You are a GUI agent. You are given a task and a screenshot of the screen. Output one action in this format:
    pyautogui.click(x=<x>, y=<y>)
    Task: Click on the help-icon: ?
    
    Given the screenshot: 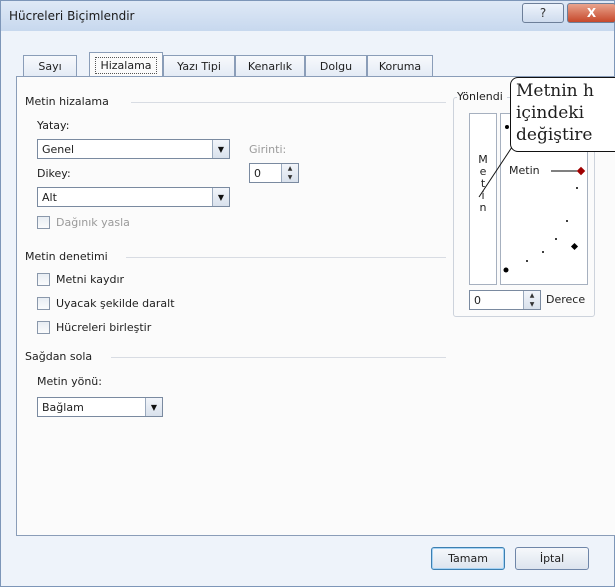 What is the action you would take?
    pyautogui.click(x=543, y=13)
    